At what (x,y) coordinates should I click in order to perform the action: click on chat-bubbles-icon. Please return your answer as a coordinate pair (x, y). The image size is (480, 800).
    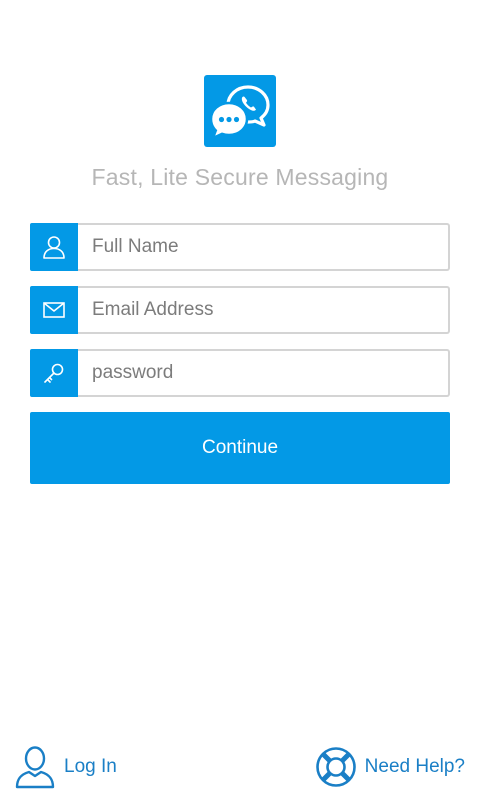
    Looking at the image, I should click on (239, 113).